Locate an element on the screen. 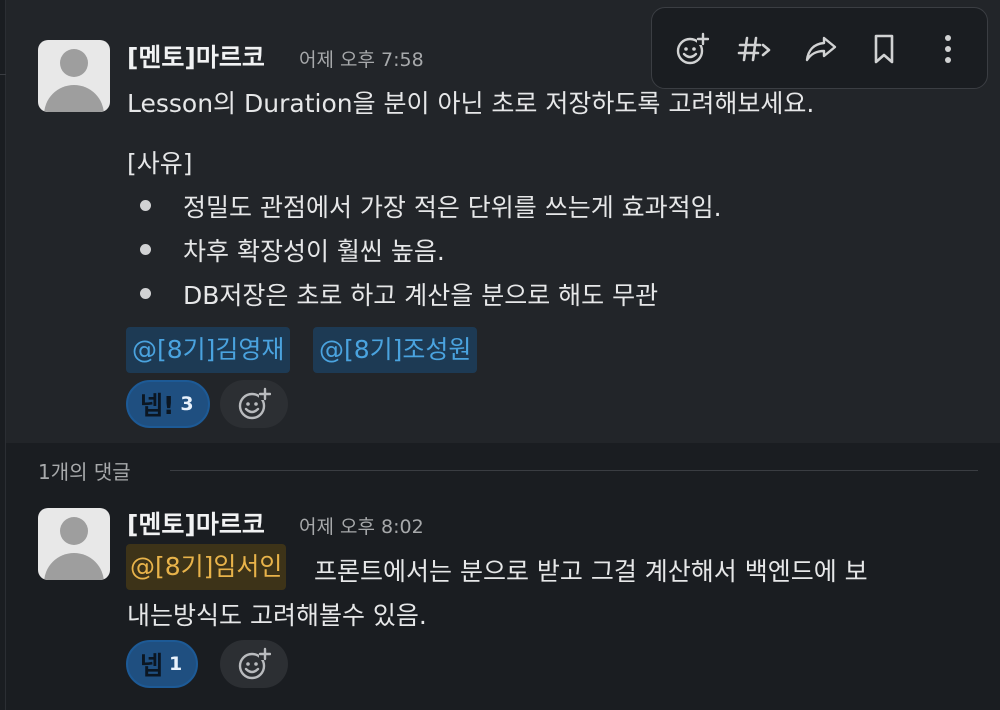  more-vertical-icon is located at coordinates (948, 49).